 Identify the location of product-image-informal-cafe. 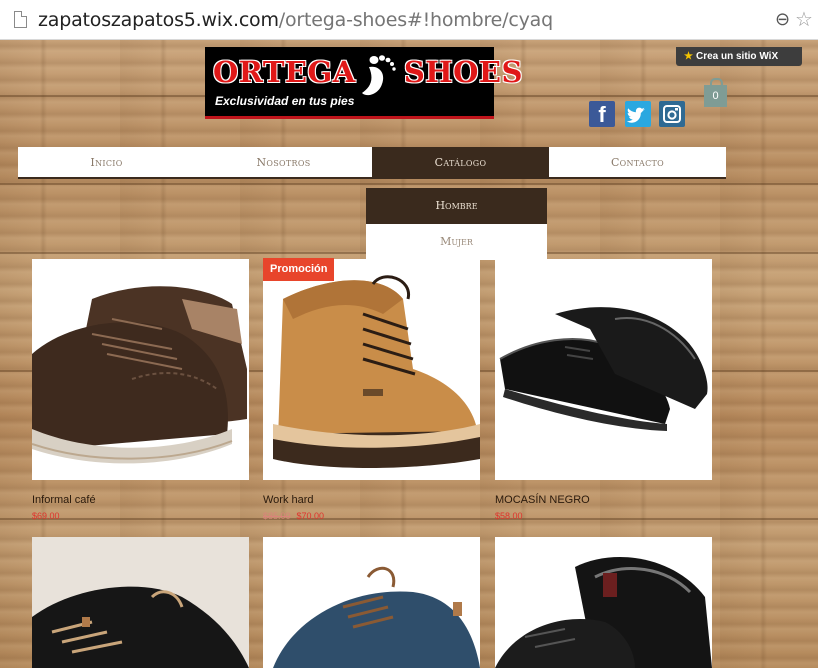
(140, 369).